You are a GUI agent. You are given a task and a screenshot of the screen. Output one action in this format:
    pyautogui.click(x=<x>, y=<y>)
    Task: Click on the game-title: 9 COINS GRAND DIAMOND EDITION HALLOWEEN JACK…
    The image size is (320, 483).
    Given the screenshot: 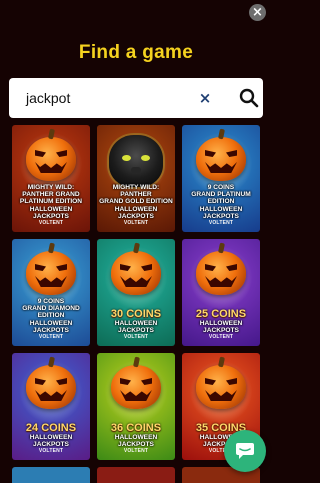 What is the action you would take?
    pyautogui.click(x=51, y=315)
    